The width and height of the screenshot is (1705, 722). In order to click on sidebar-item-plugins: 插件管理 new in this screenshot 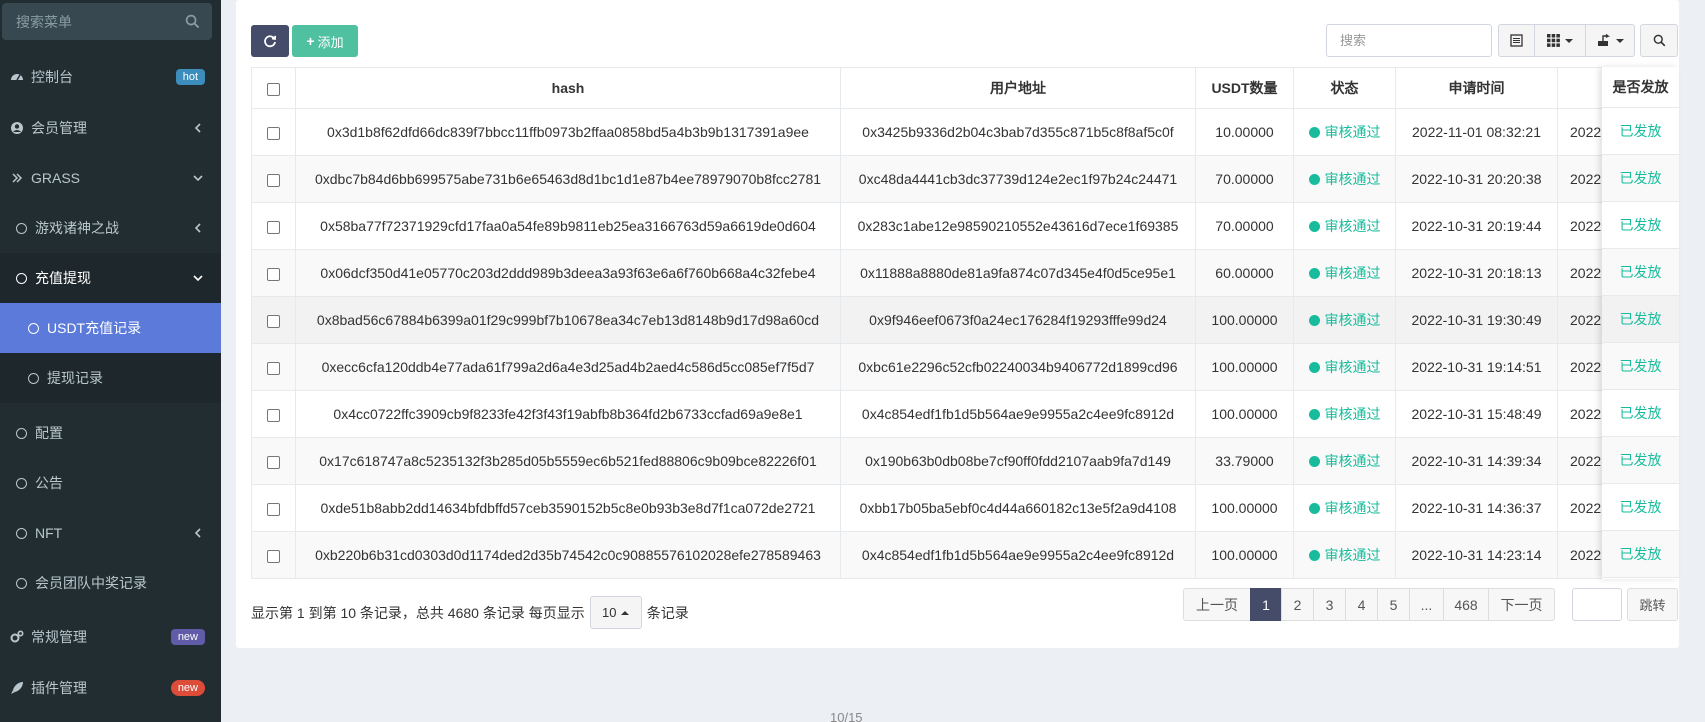, I will do `click(110, 688)`.